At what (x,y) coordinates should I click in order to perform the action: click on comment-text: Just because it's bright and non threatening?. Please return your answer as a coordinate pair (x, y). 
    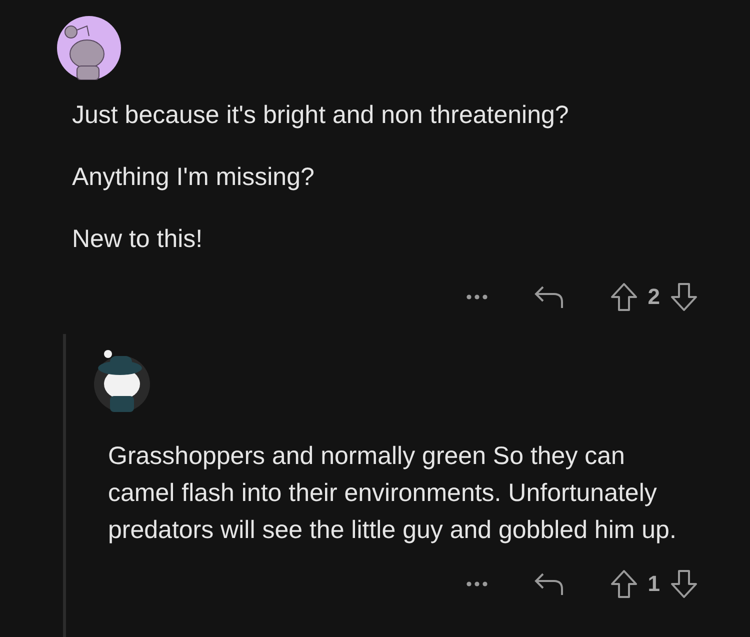
    Looking at the image, I should click on (321, 115).